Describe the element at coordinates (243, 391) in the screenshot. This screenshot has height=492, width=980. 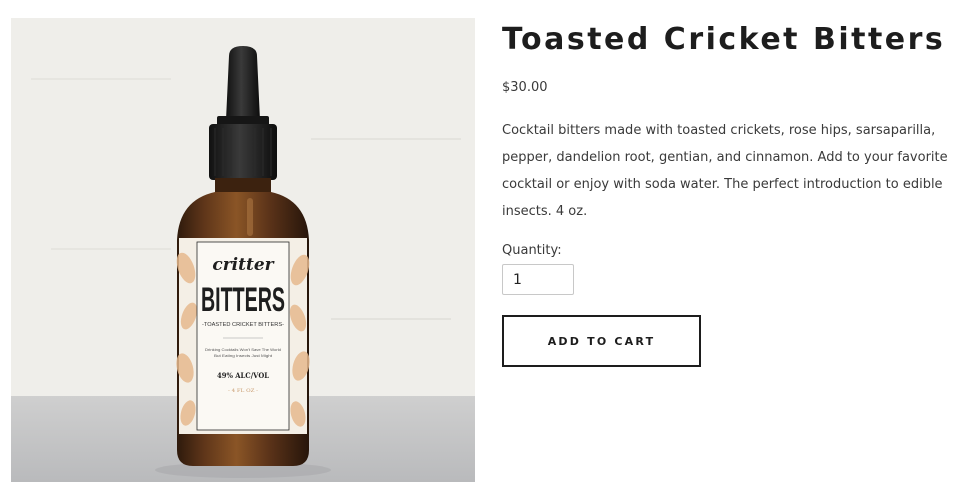
I see `label-volume: - 4 FL OZ -` at that location.